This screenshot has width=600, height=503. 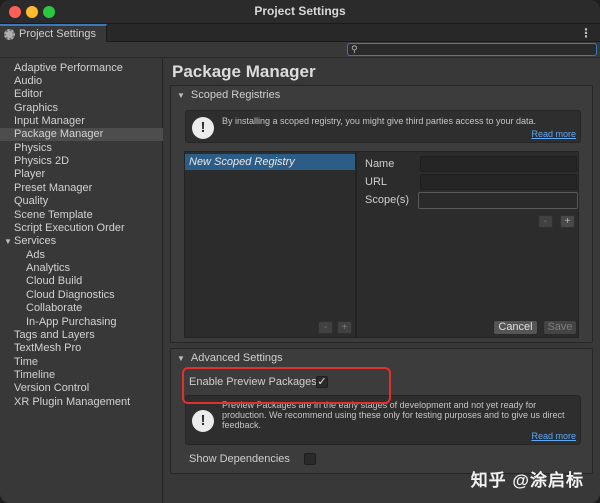 I want to click on sidebar-item-label: Services, so click(x=35, y=241).